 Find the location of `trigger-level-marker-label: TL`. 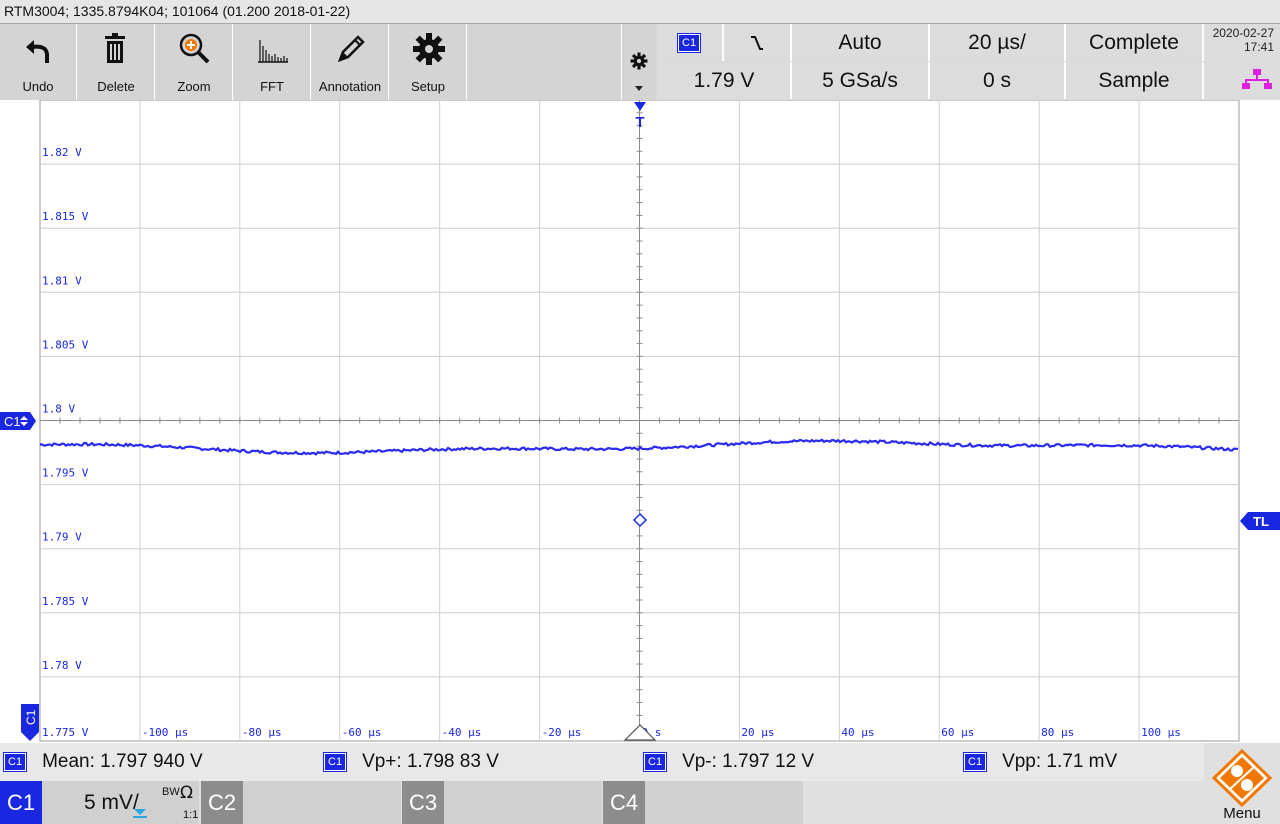

trigger-level-marker-label: TL is located at coordinates (1261, 521).